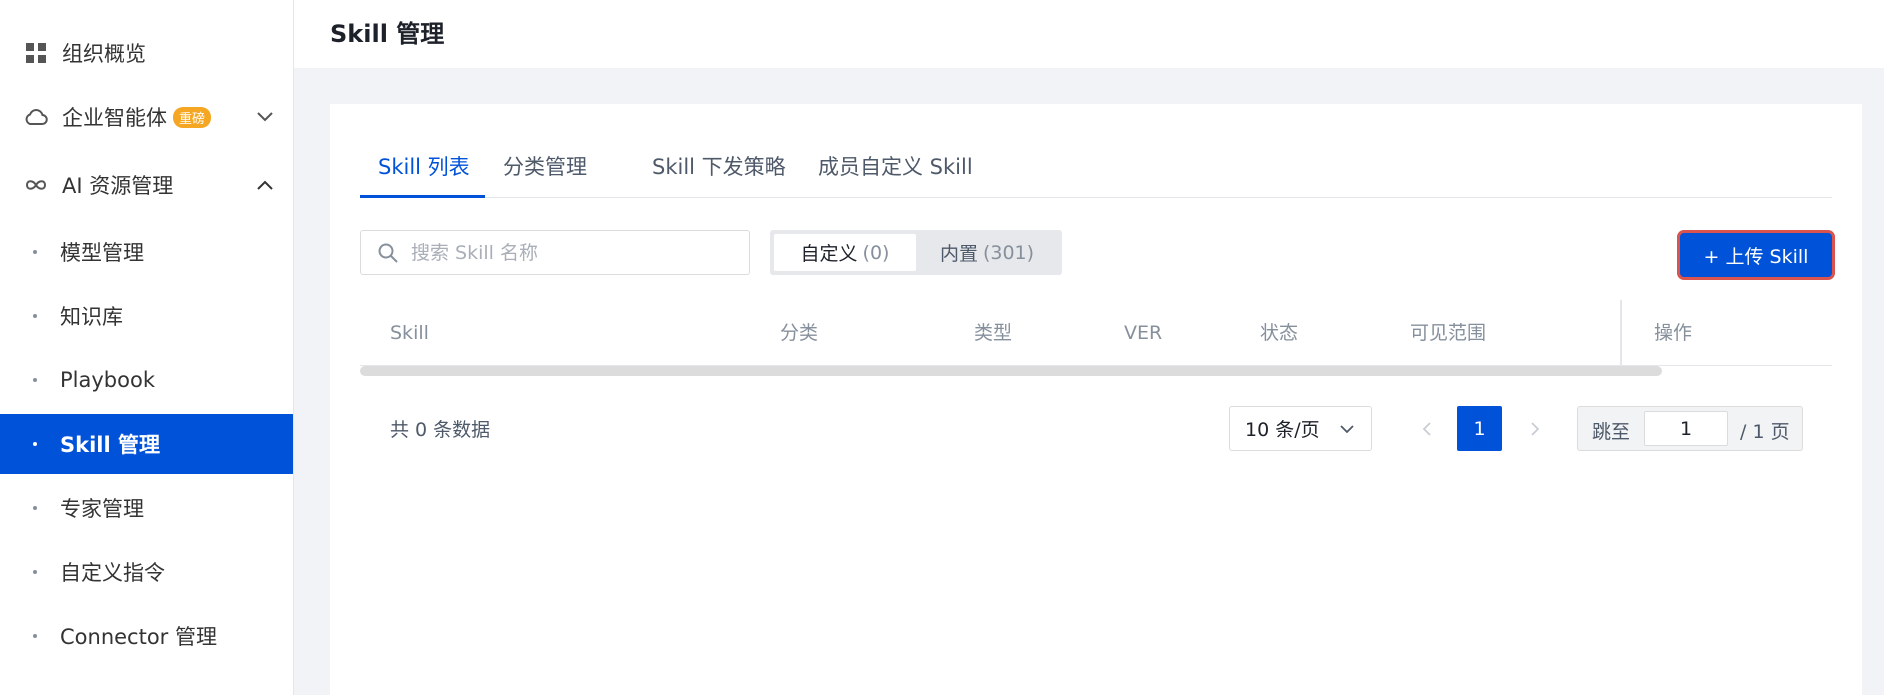  I want to click on page-jumper: 跳至 / 1 页, so click(1690, 428).